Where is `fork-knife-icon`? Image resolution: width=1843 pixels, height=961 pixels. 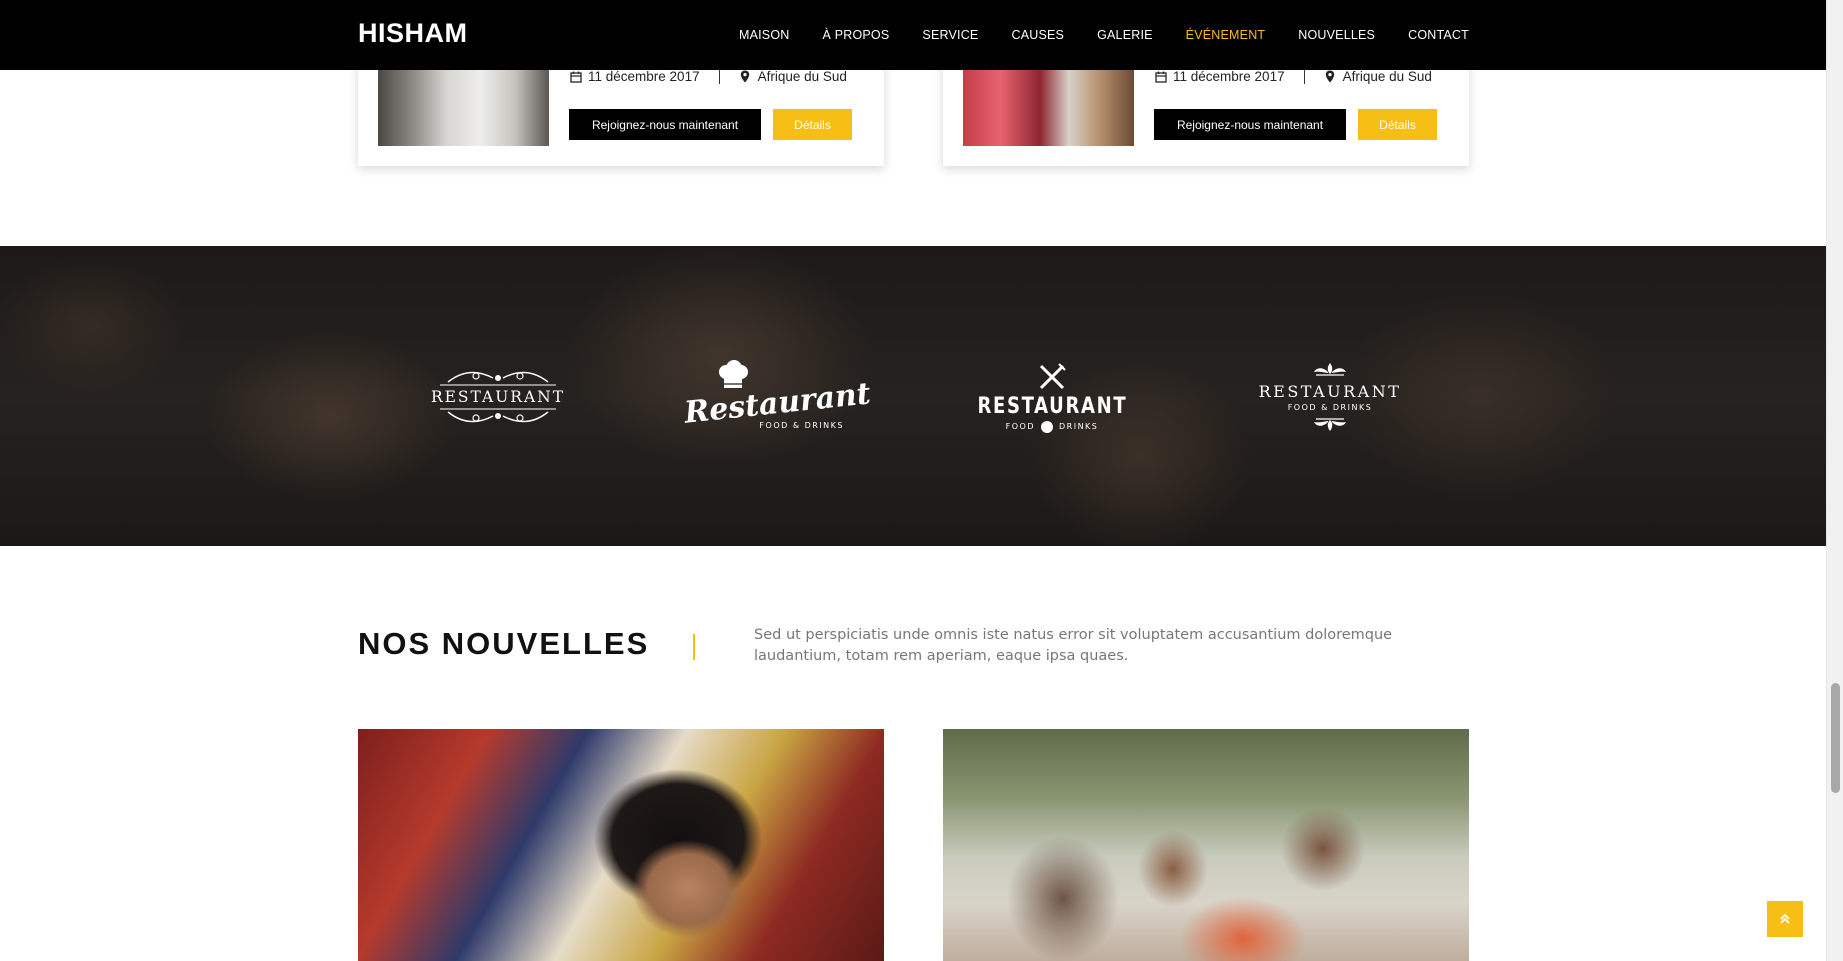 fork-knife-icon is located at coordinates (1052, 375).